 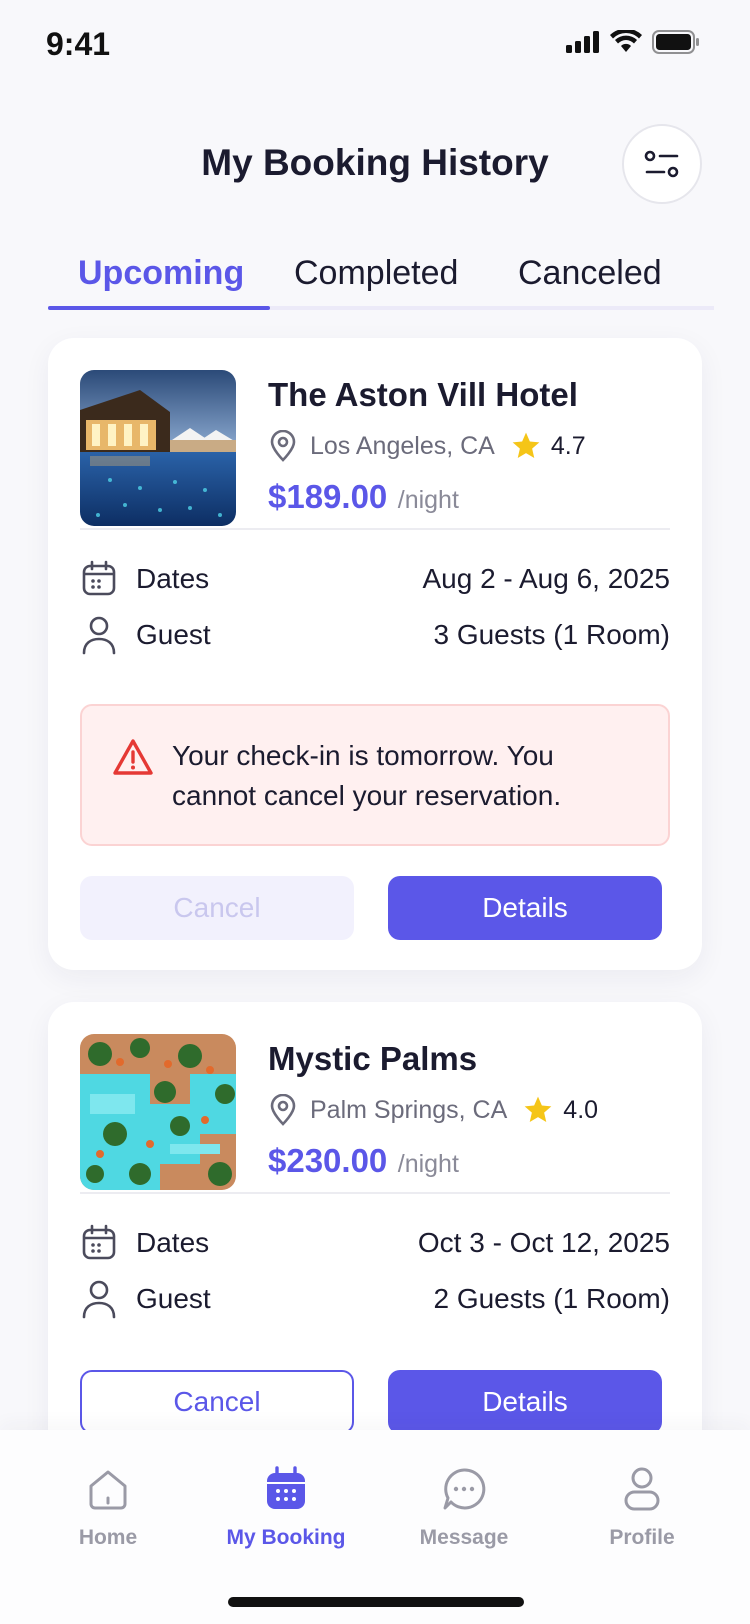 What do you see at coordinates (375, 635) in the screenshot?
I see `guest-row: Guest 3 Guests (1 Room)` at bounding box center [375, 635].